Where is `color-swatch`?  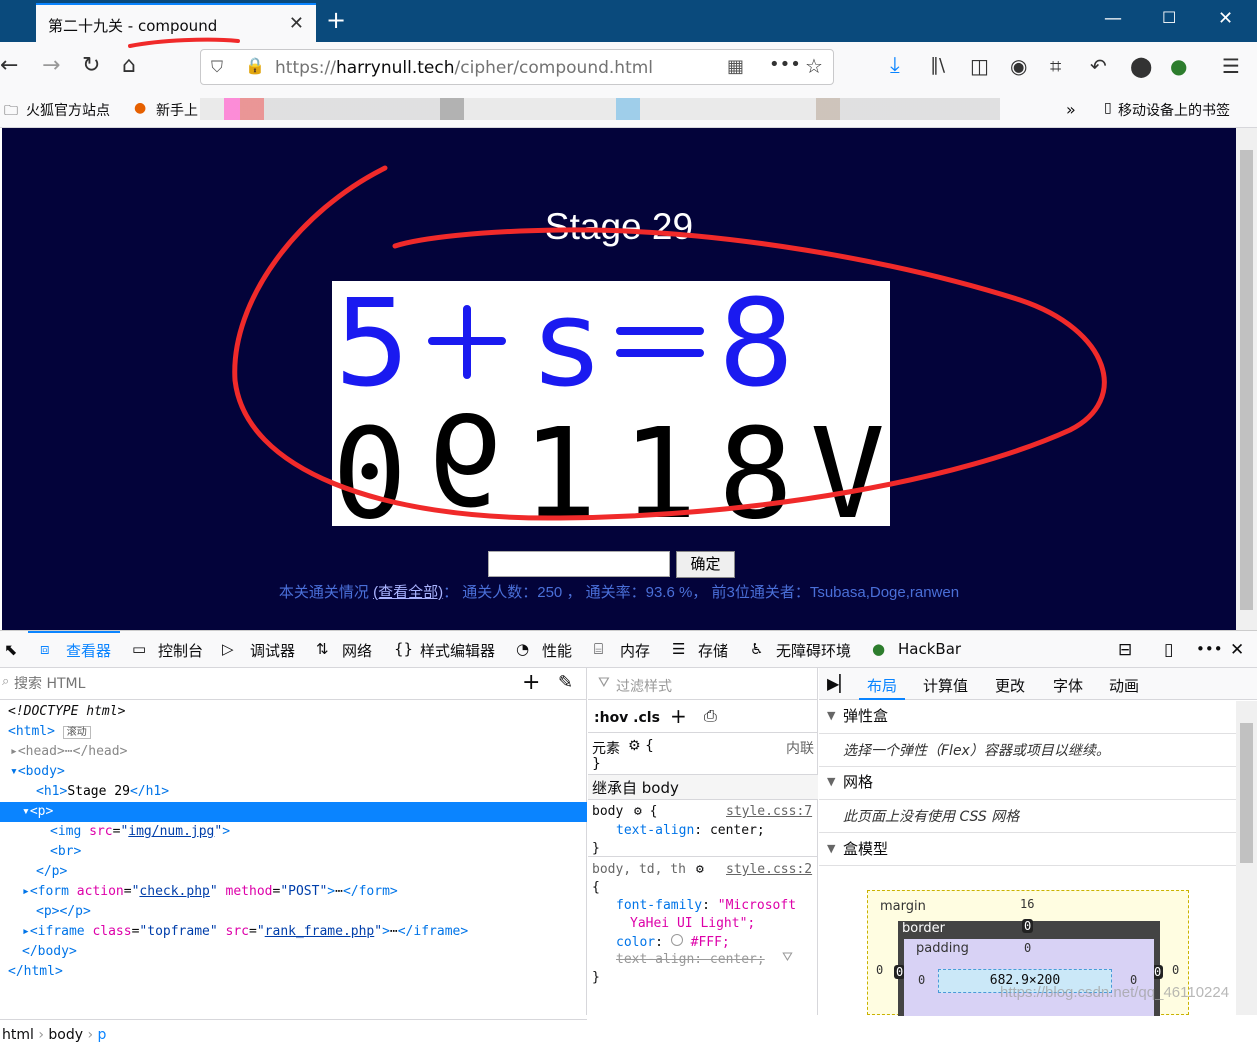
color-swatch is located at coordinates (676, 940).